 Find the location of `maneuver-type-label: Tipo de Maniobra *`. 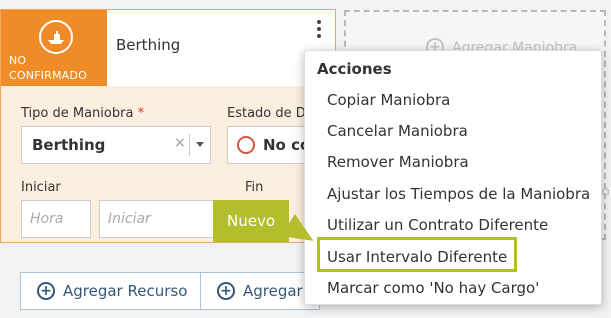

maneuver-type-label: Tipo de Maniobra * is located at coordinates (82, 113).